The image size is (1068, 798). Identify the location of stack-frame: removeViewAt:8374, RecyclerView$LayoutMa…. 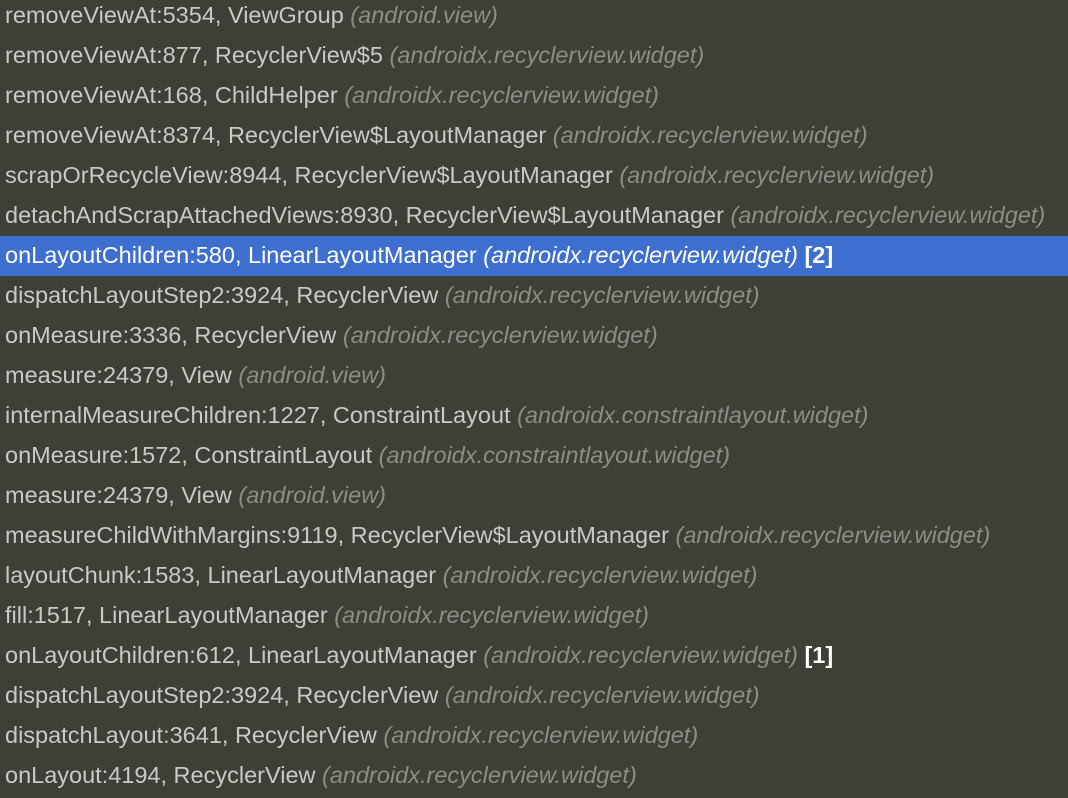
(534, 136).